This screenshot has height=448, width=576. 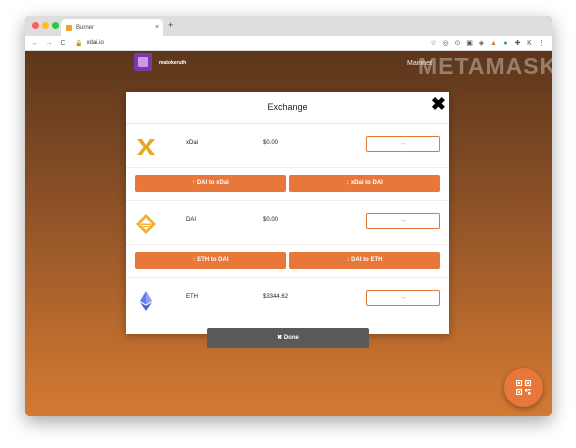 What do you see at coordinates (112, 27) in the screenshot?
I see `browser-tab: Burner ×` at bounding box center [112, 27].